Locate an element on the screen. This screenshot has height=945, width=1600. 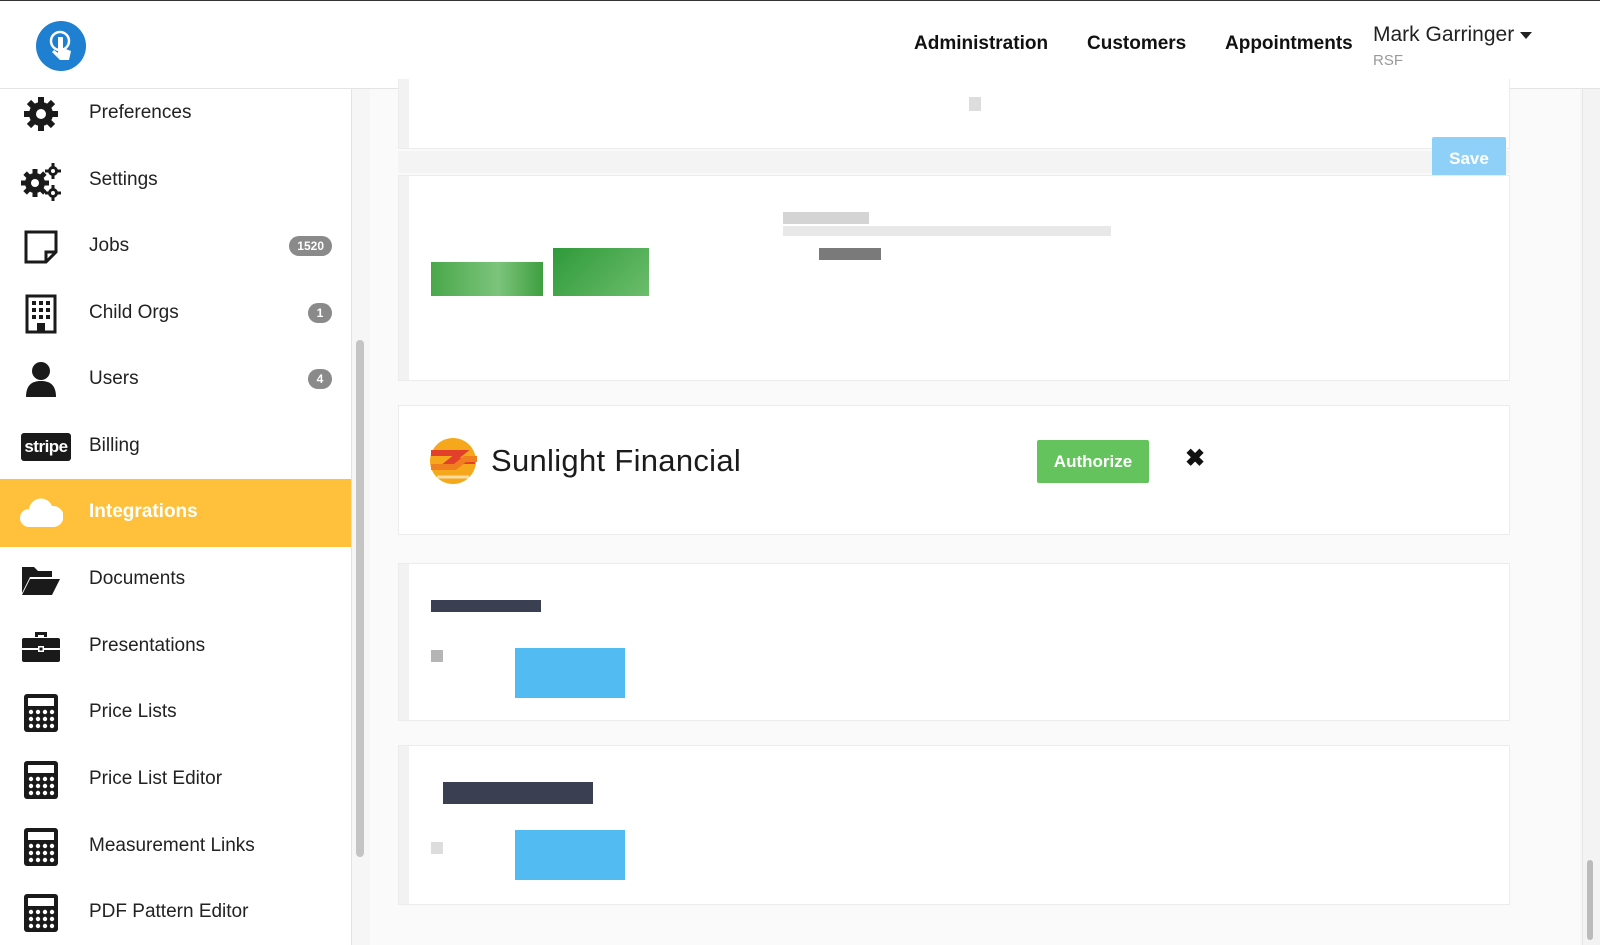
sticky-note-icon is located at coordinates (41, 247).